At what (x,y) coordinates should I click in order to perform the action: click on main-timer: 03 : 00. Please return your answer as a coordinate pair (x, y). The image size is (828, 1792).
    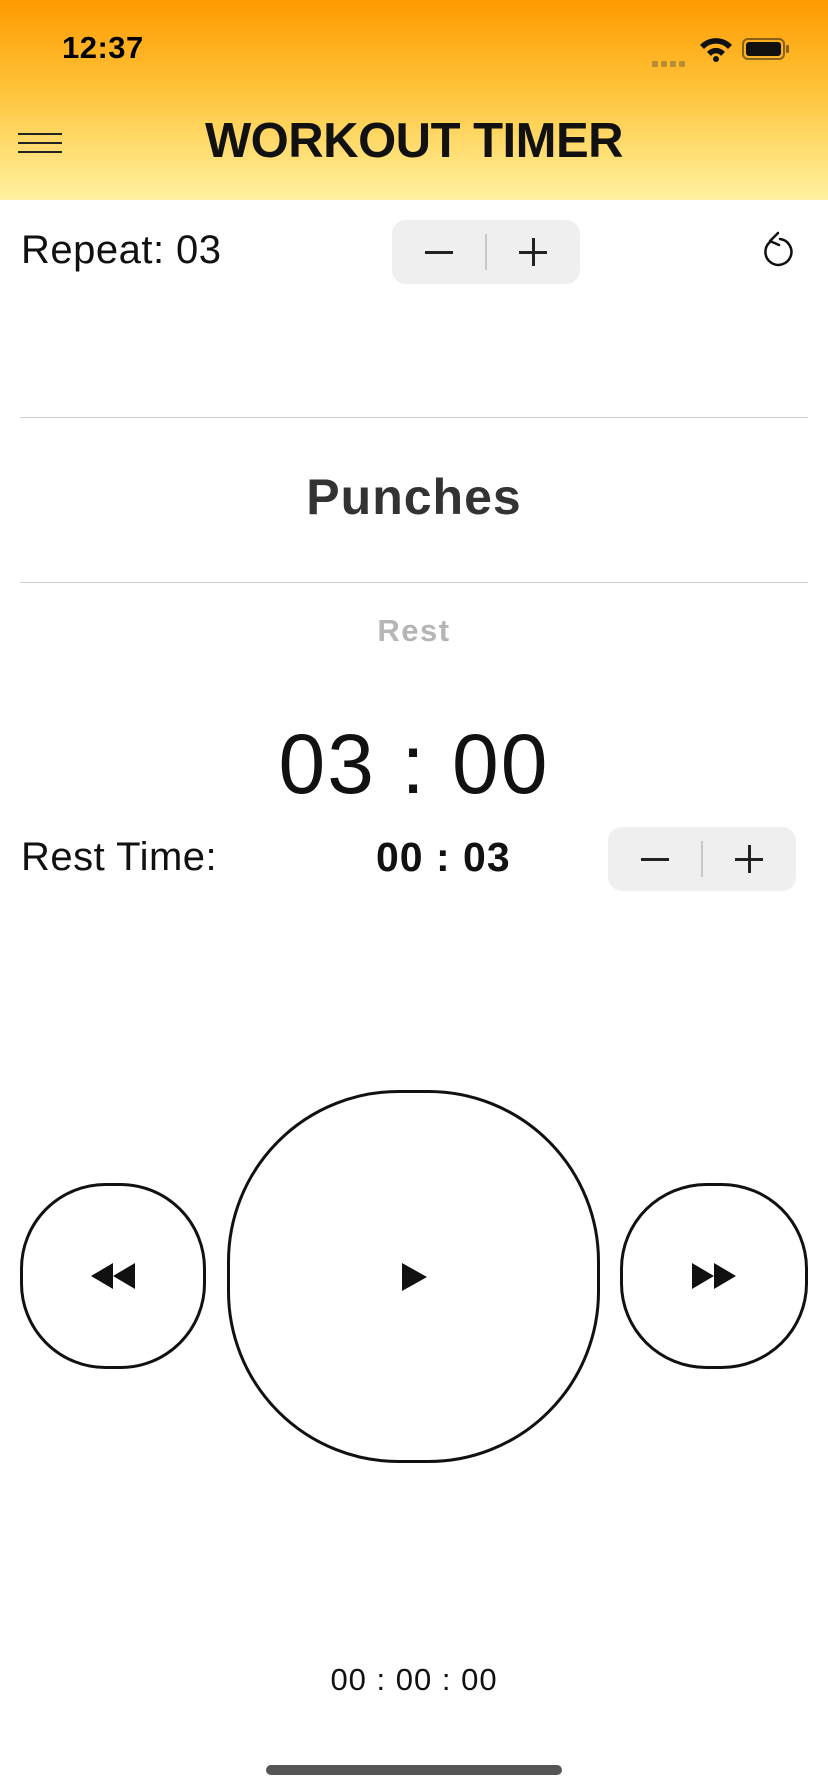
    Looking at the image, I should click on (414, 764).